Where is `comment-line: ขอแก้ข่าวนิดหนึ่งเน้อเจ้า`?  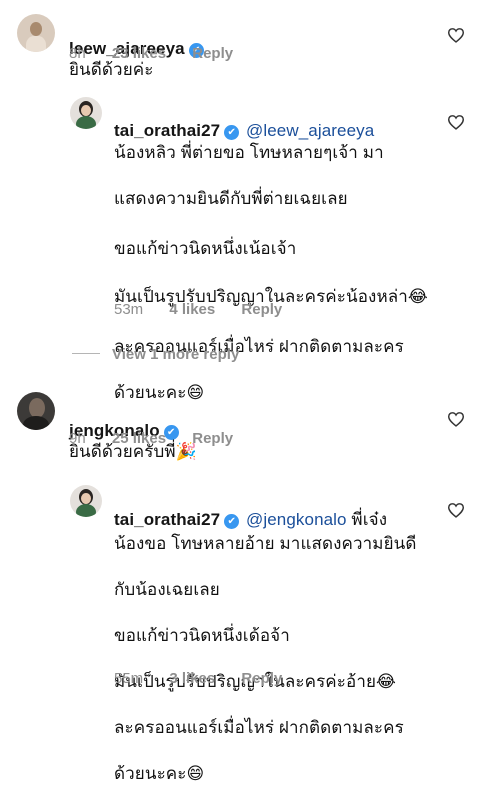
comment-line: ขอแก้ข่าวนิดหนึ่งเน้อเจ้า is located at coordinates (205, 248).